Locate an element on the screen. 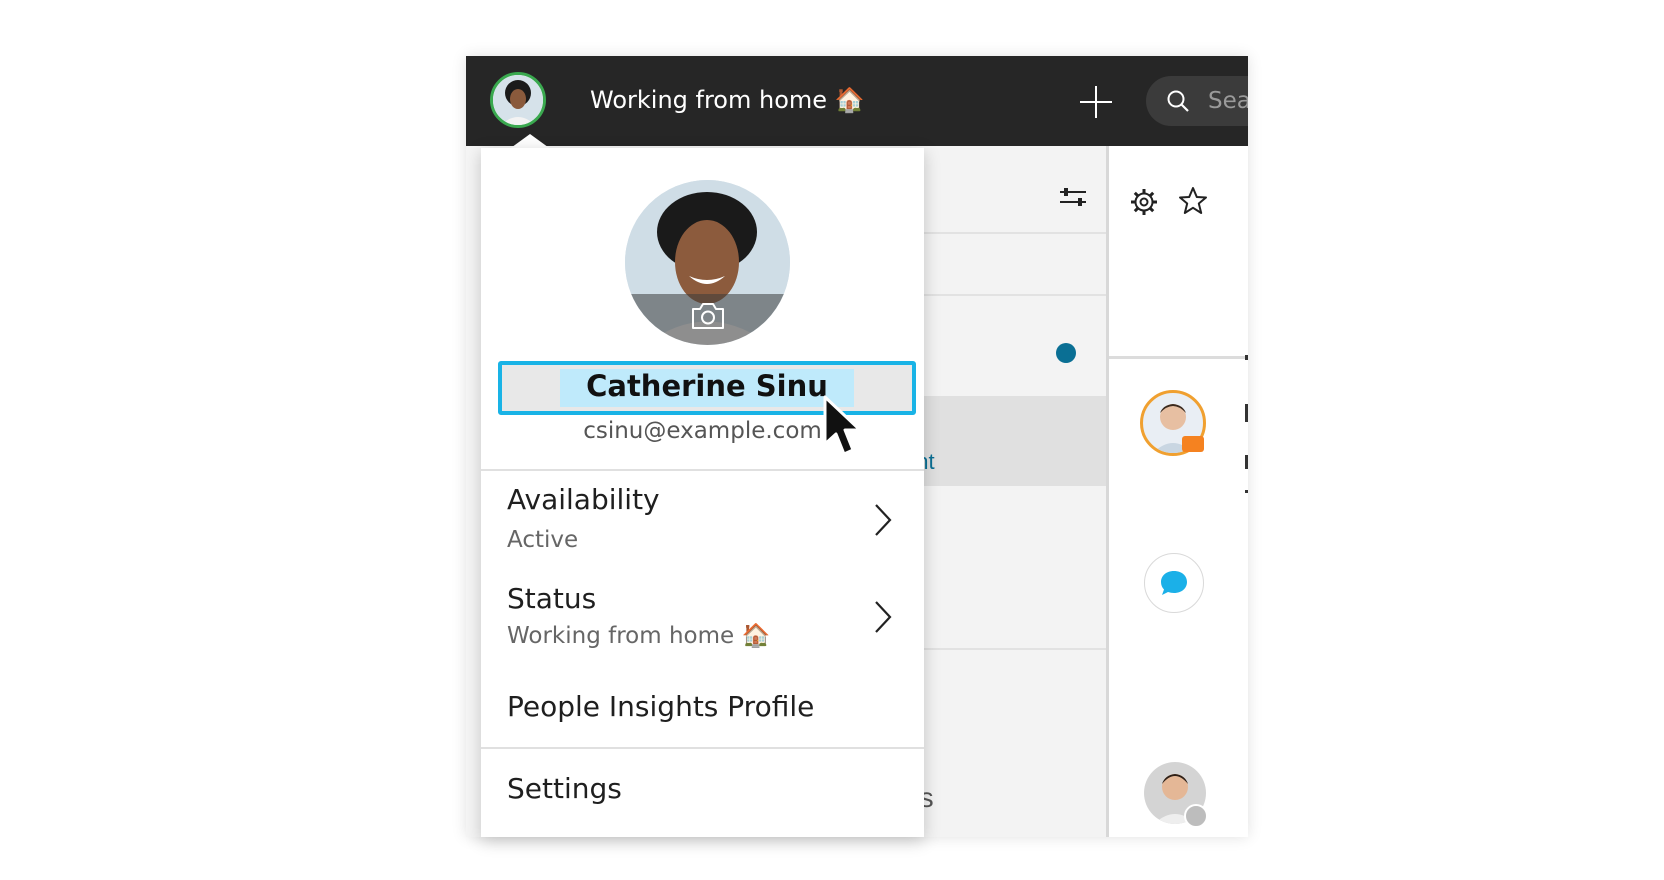 Image resolution: width=1664 pixels, height=880 pixels. status-menu-item: Status Working from home 🏠 is located at coordinates (702, 617).